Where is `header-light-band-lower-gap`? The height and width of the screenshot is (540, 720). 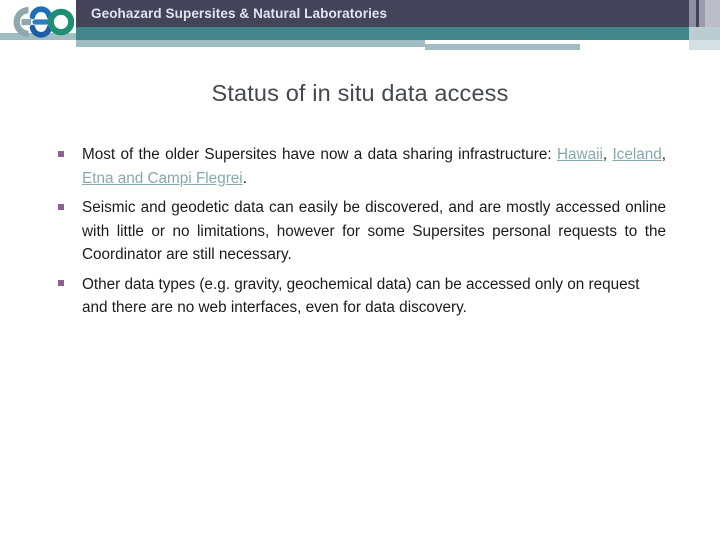 header-light-band-lower-gap is located at coordinates (634, 47).